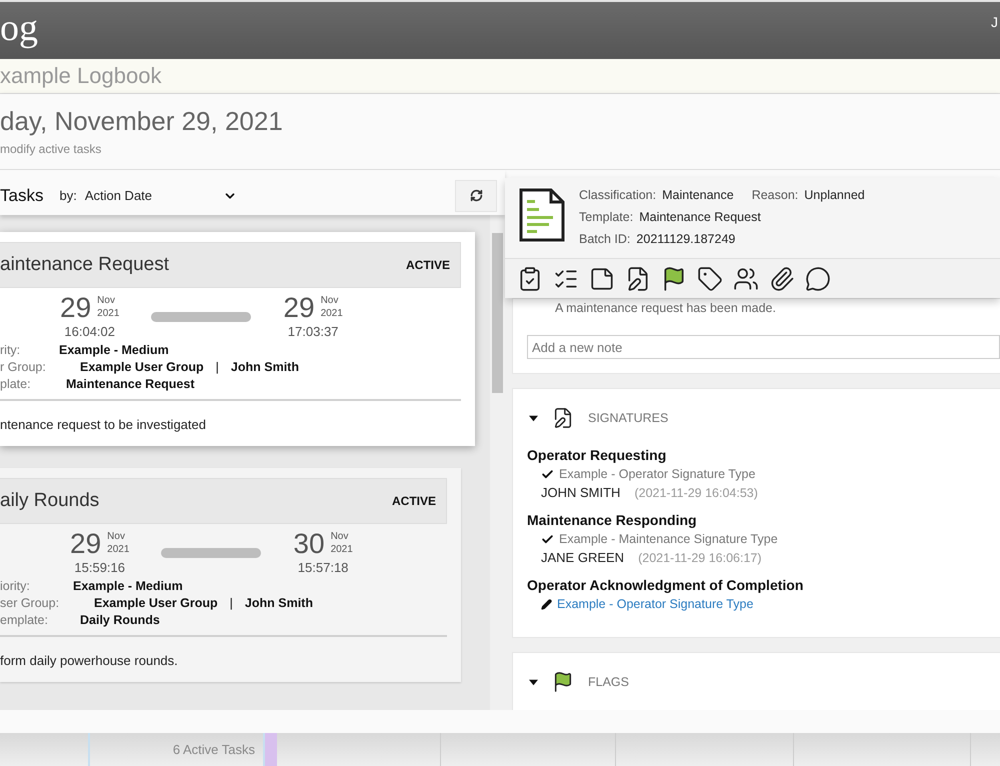 Image resolution: width=1000 pixels, height=766 pixels. What do you see at coordinates (655, 604) in the screenshot?
I see `signature-link: Example - Operator Signature Type` at bounding box center [655, 604].